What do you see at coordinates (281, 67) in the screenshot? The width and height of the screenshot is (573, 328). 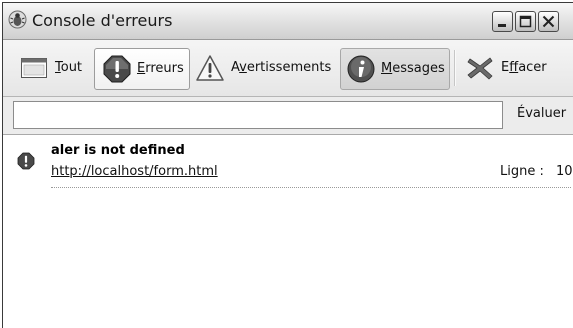 I see `filter-warnings-label: Avertissements` at bounding box center [281, 67].